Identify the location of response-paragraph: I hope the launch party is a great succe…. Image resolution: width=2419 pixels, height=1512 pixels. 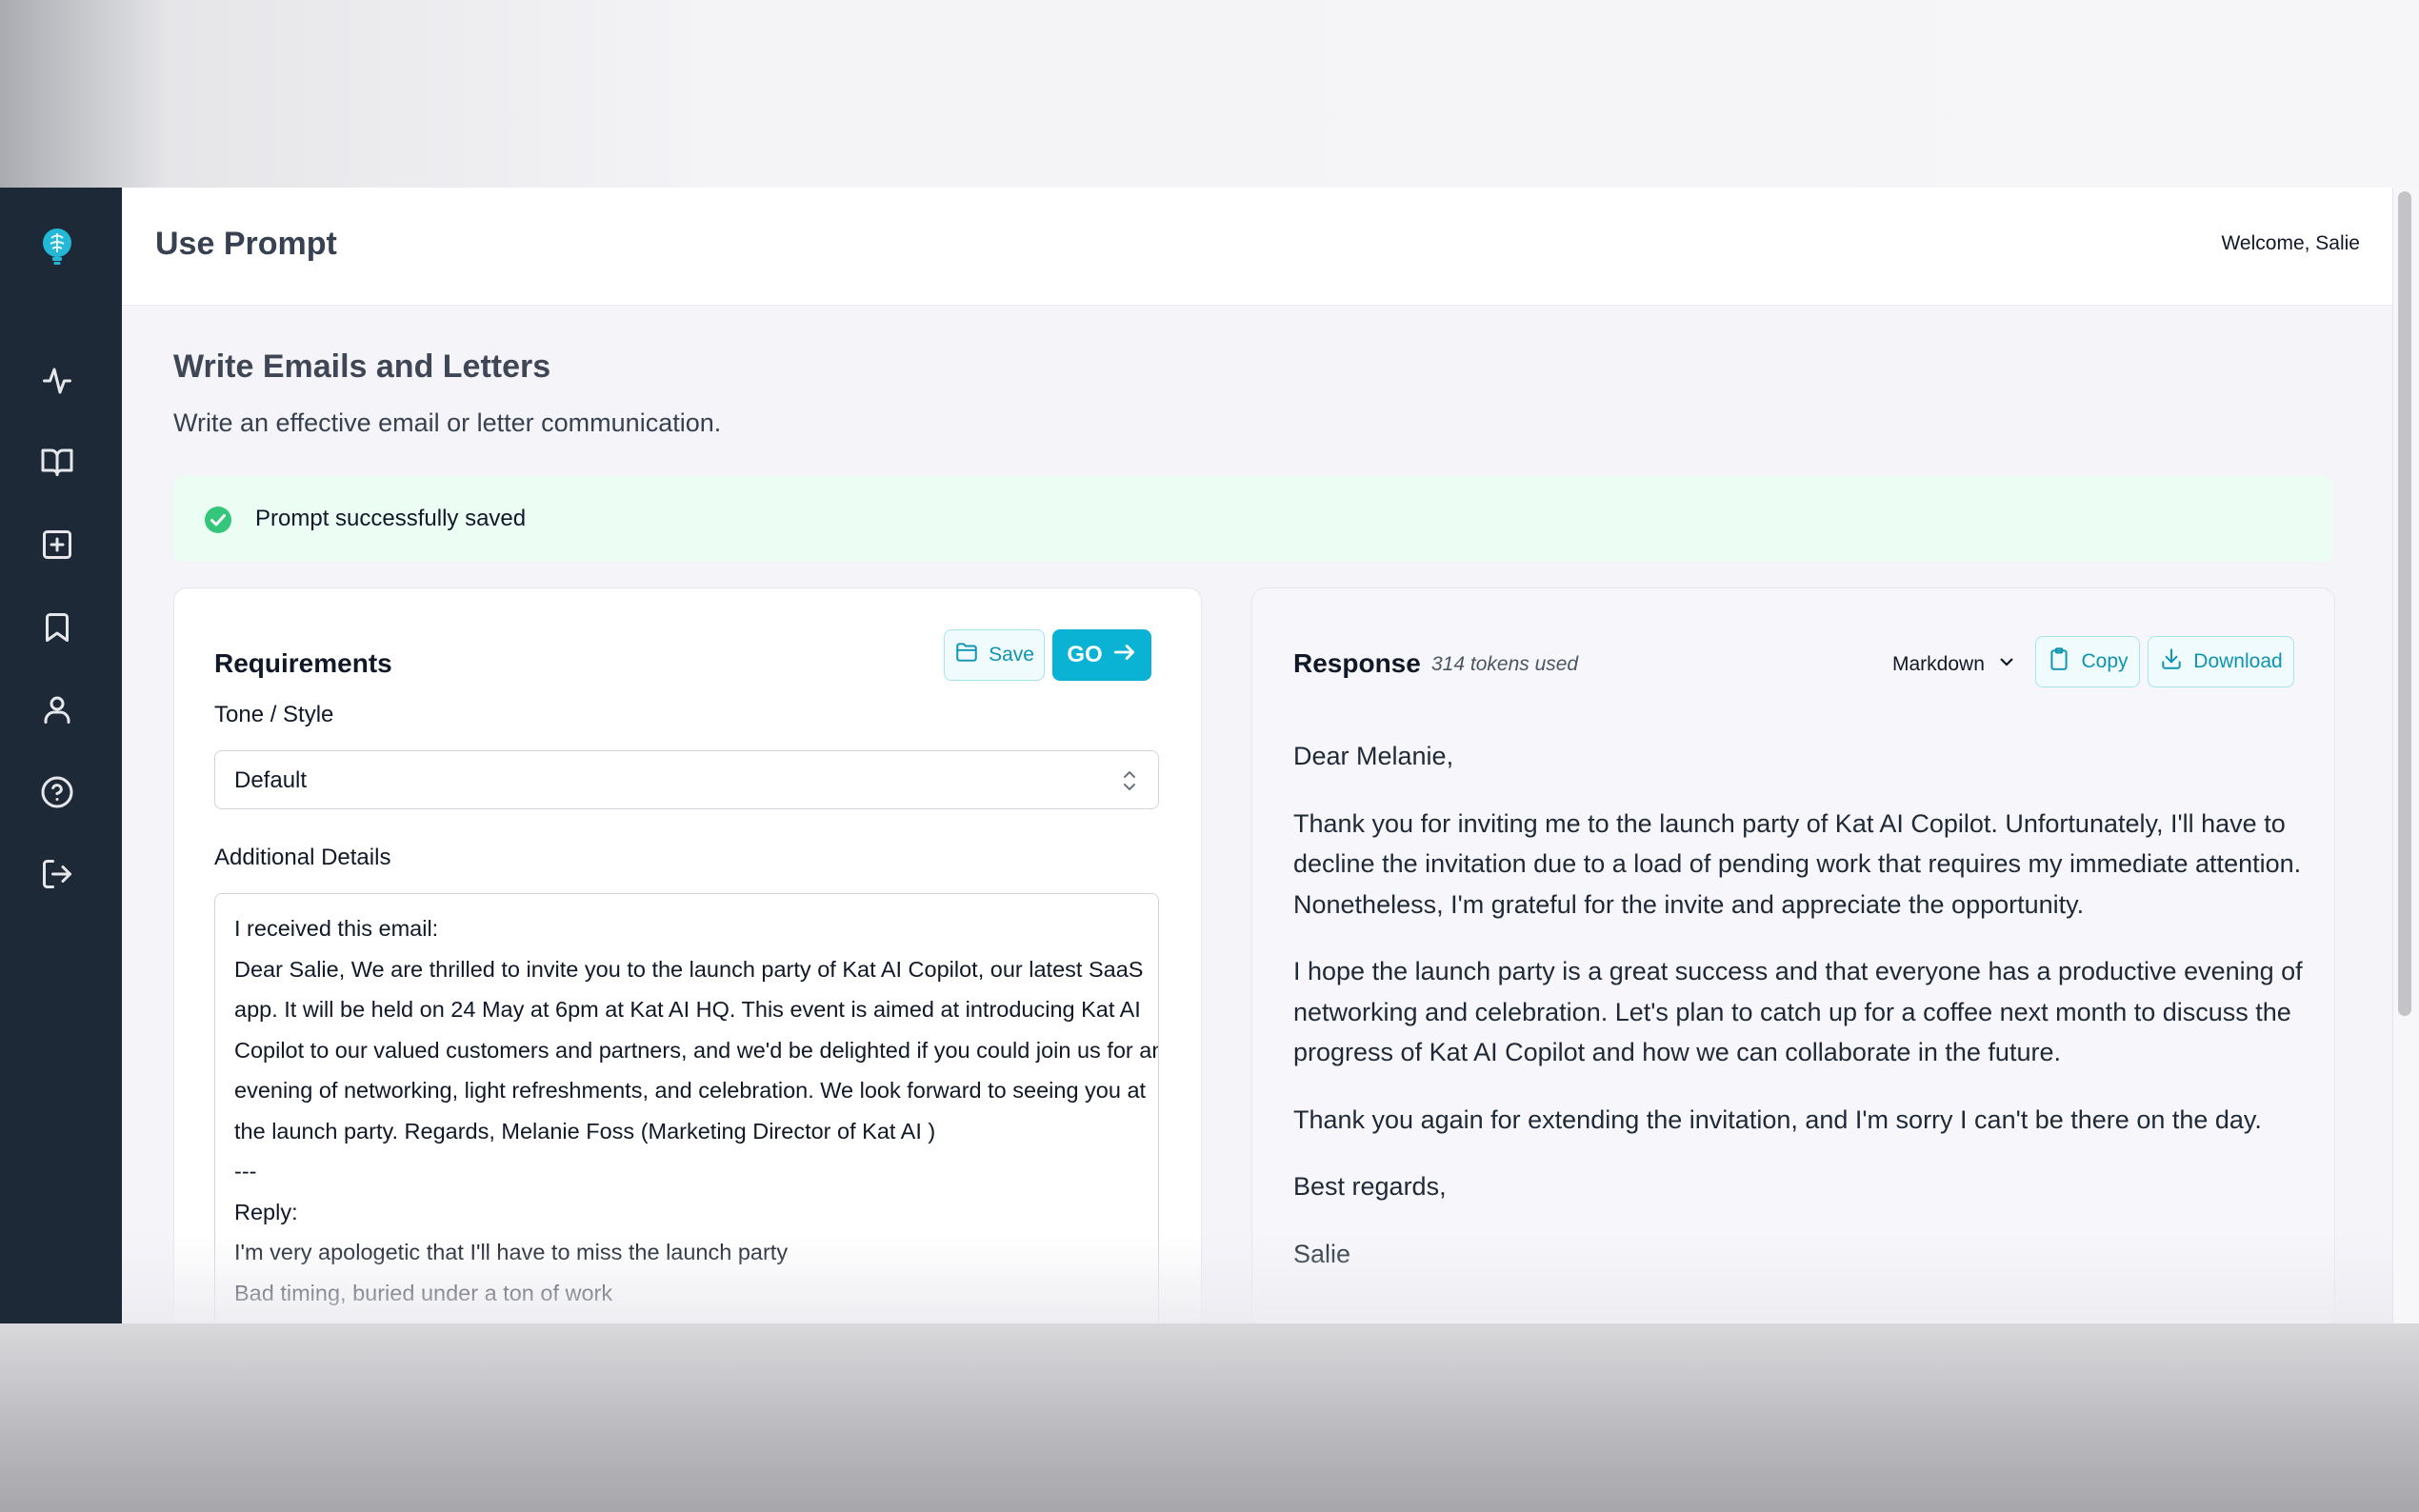
(1798, 1011).